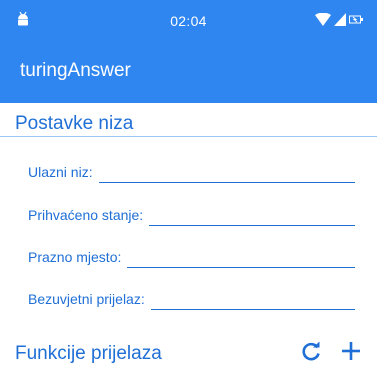 The width and height of the screenshot is (377, 368). Describe the element at coordinates (357, 22) in the screenshot. I see `battery-icon` at that location.